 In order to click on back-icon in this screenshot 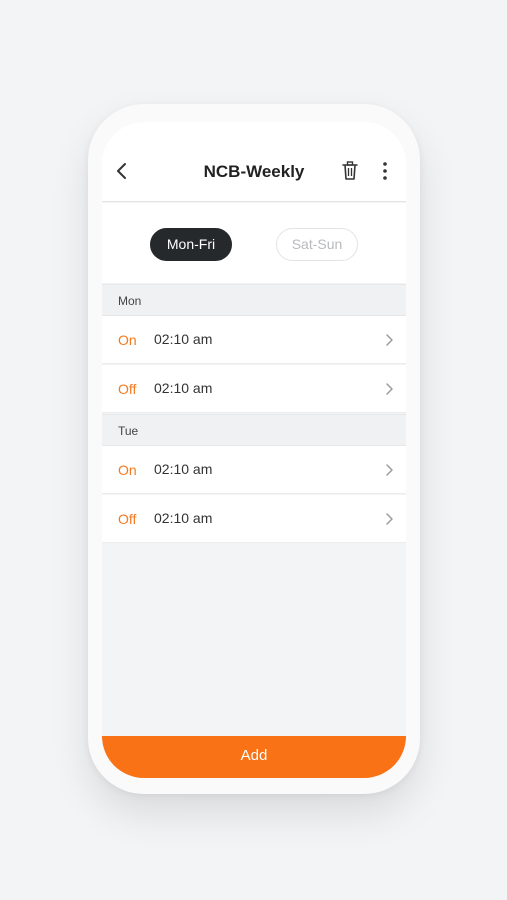, I will do `click(123, 171)`.